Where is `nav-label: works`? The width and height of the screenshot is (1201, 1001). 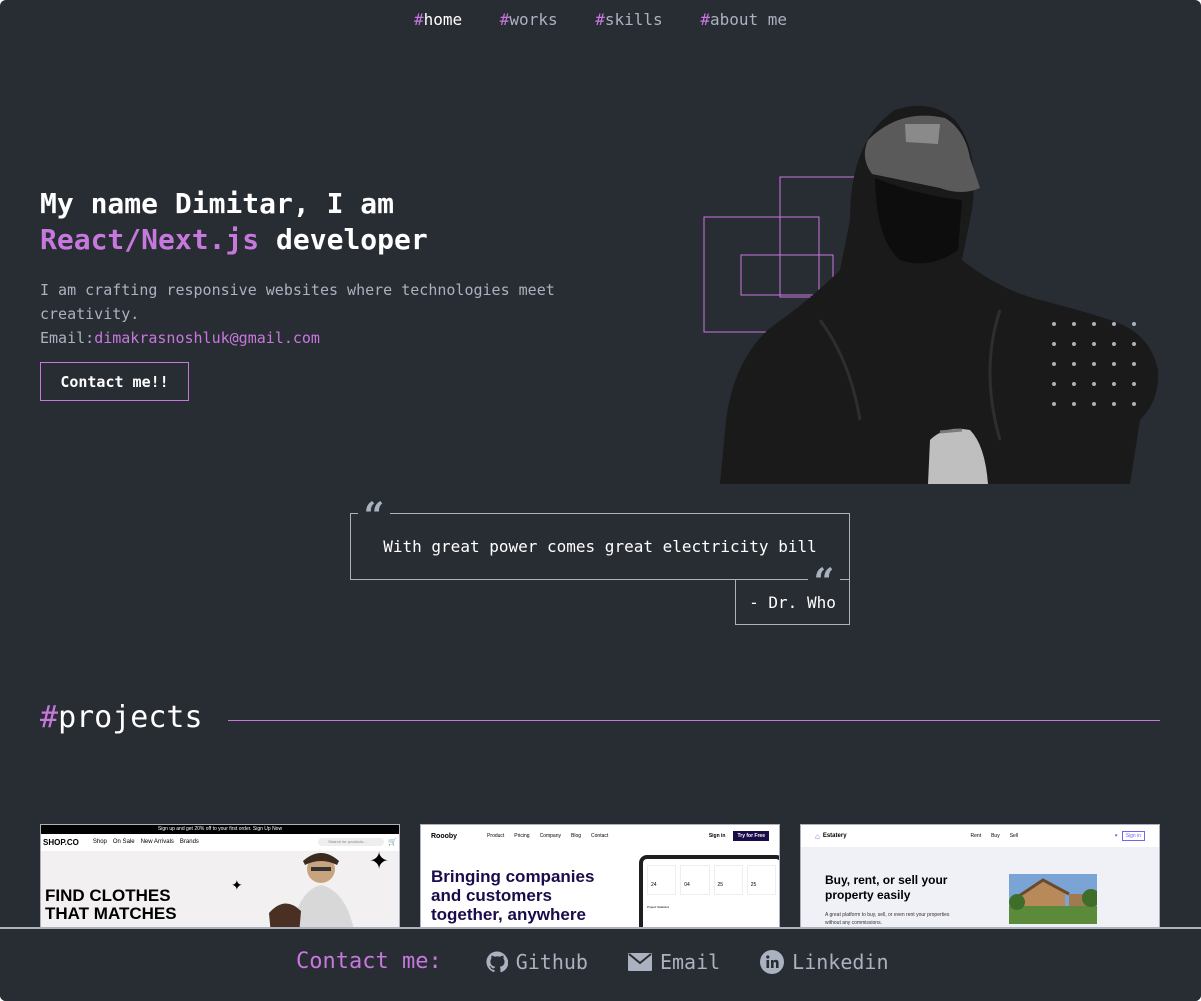
nav-label: works is located at coordinates (533, 19).